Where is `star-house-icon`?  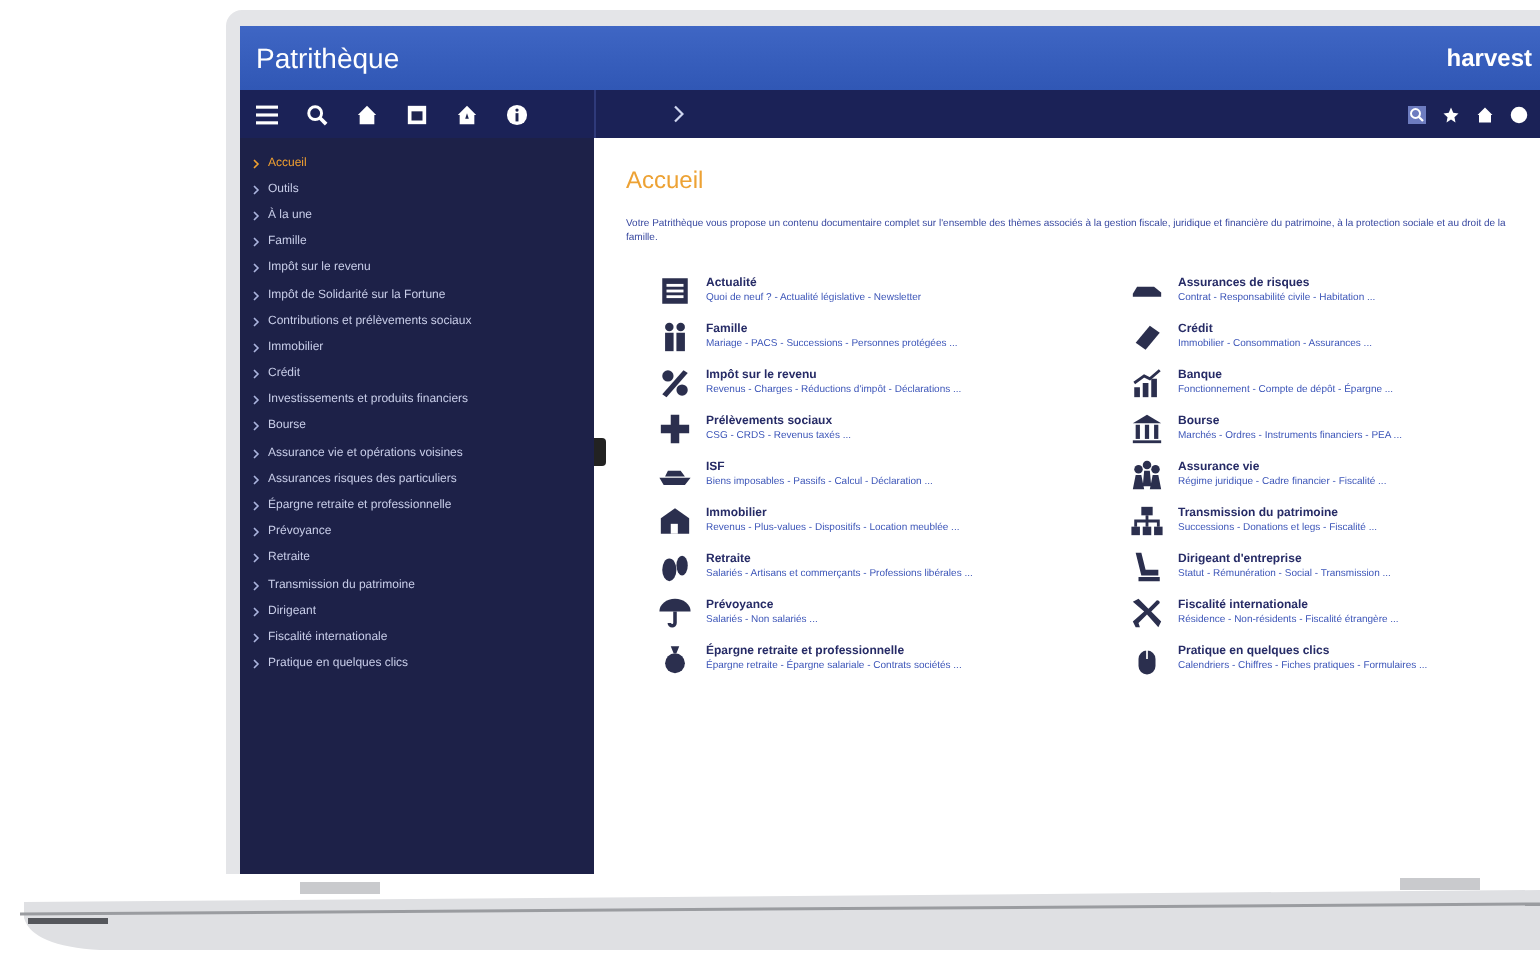
star-house-icon is located at coordinates (467, 114).